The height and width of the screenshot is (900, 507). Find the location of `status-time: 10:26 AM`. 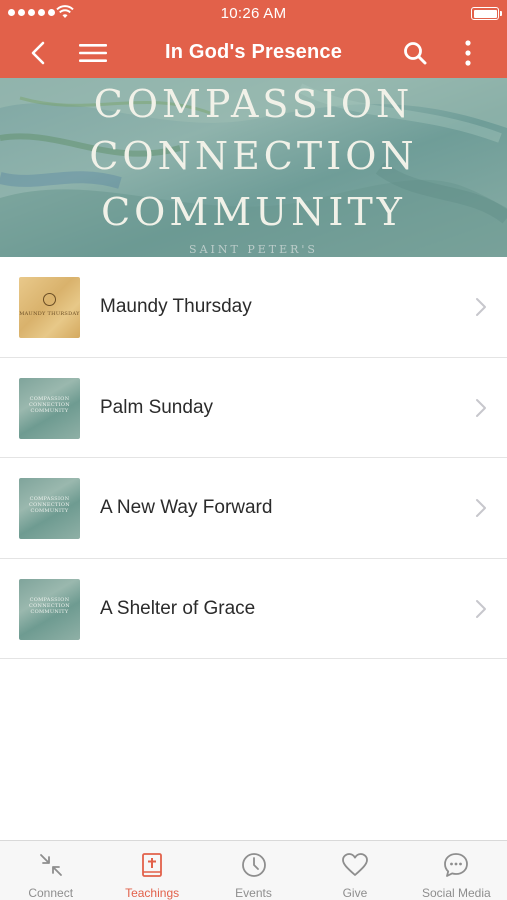

status-time: 10:26 AM is located at coordinates (253, 13).